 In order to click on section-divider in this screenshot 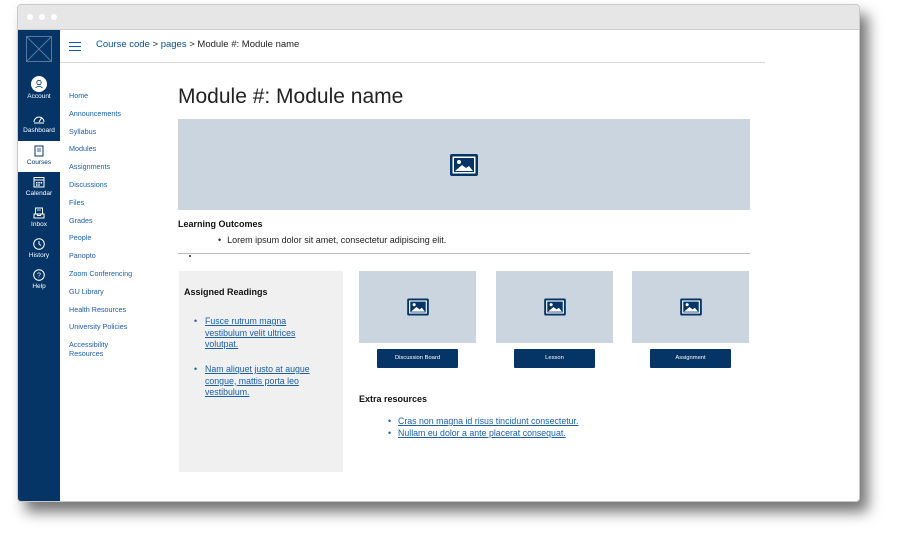, I will do `click(464, 253)`.